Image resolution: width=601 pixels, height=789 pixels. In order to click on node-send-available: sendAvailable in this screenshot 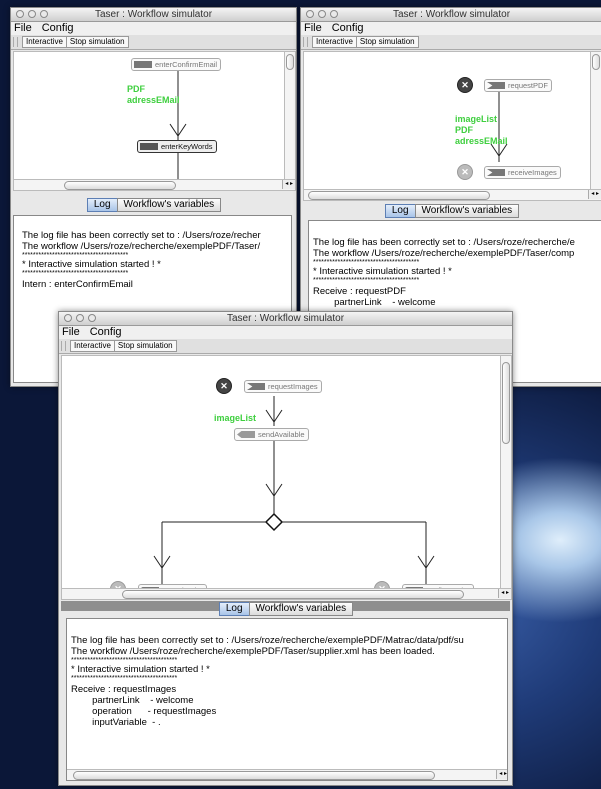, I will do `click(271, 434)`.